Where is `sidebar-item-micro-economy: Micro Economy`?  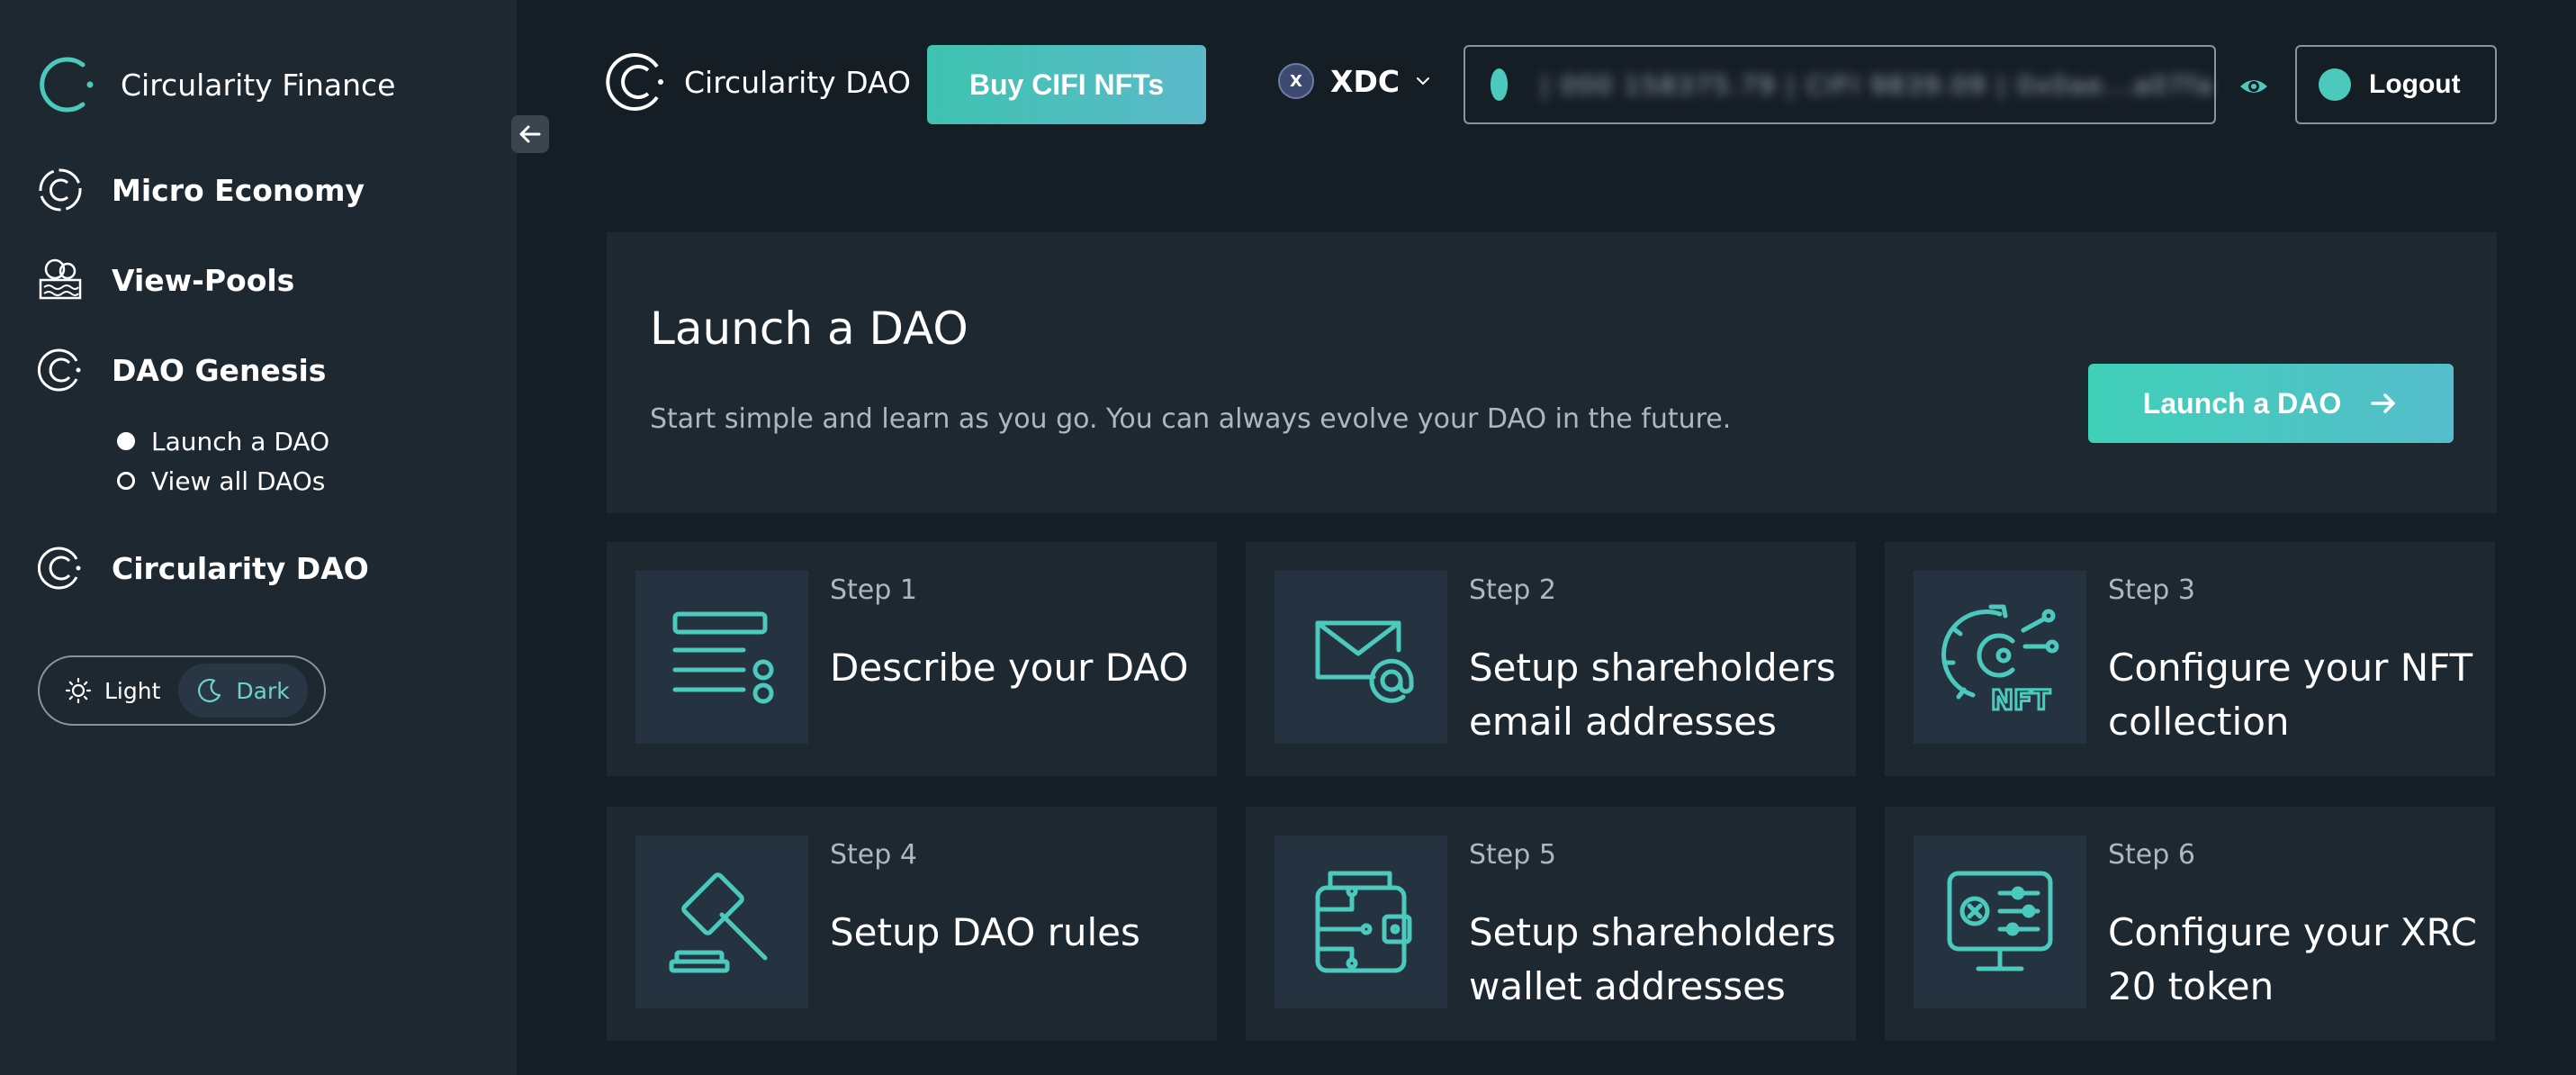 sidebar-item-micro-economy: Micro Economy is located at coordinates (200, 190).